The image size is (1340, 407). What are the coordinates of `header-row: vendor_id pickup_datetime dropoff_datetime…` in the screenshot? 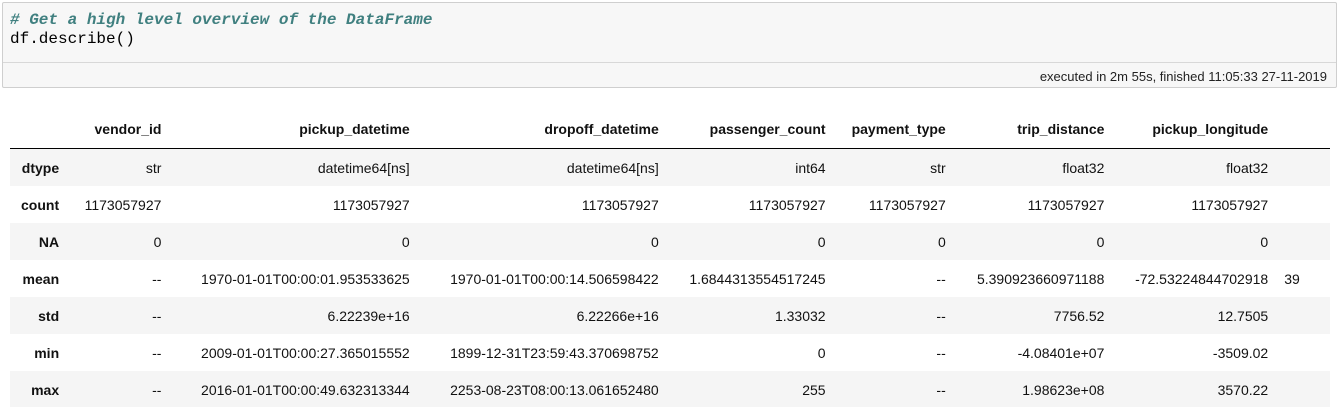 It's located at (670, 129).